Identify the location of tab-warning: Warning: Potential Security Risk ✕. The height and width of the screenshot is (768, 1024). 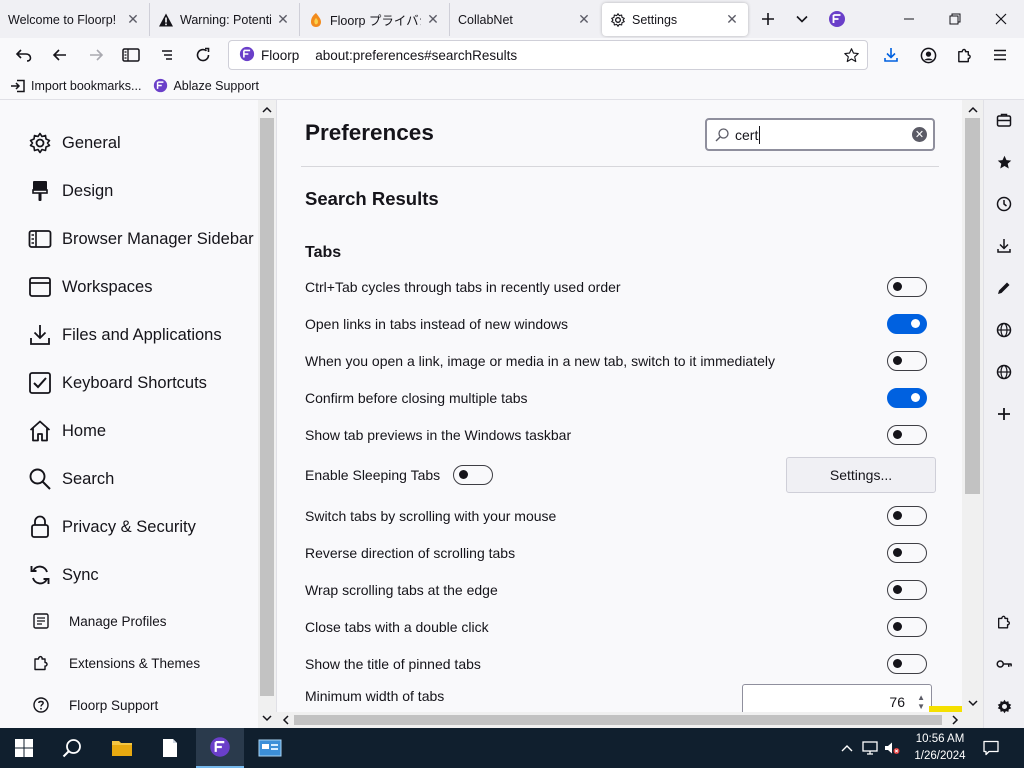
(225, 19).